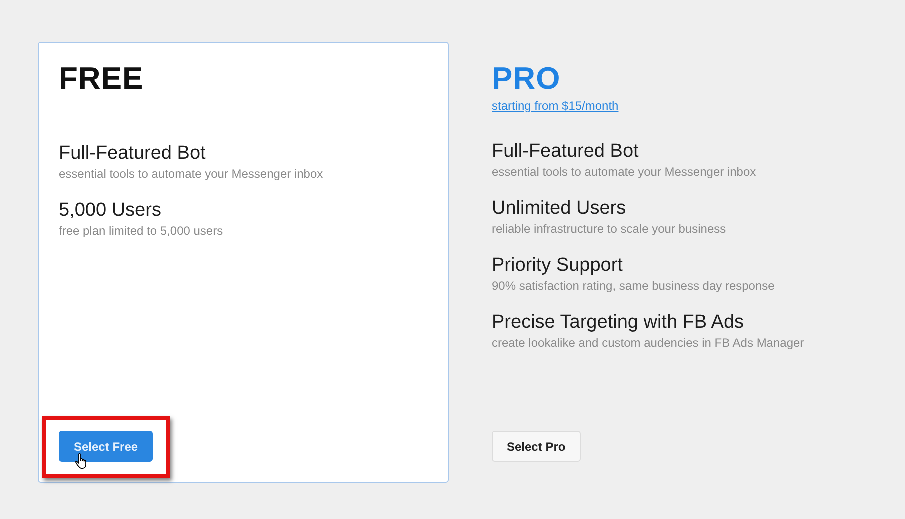  I want to click on feature-description: free plan limited to 5,000 users, so click(141, 231).